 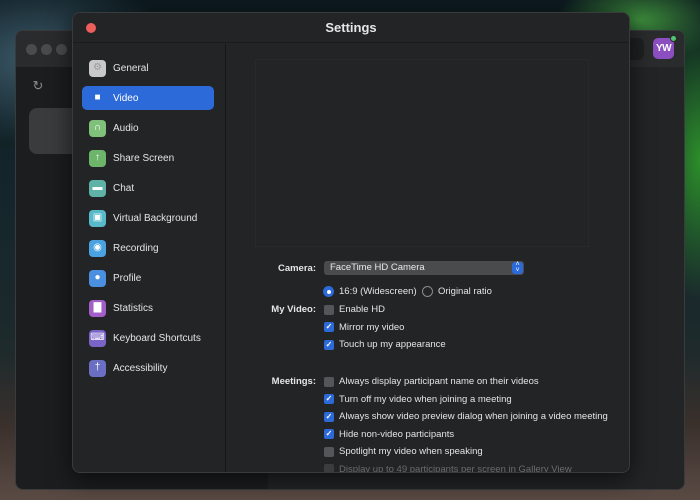 I want to click on aspect-widescreen-radio: 16:9 (Widescreen), so click(x=370, y=291).